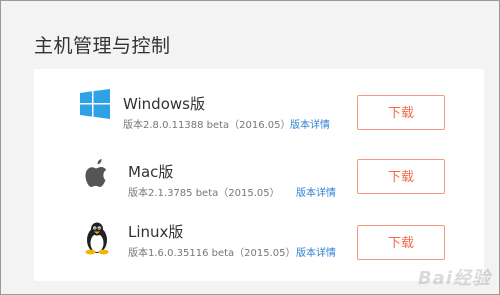 The image size is (500, 295). What do you see at coordinates (151, 172) in the screenshot?
I see `mac-name: Mac版` at bounding box center [151, 172].